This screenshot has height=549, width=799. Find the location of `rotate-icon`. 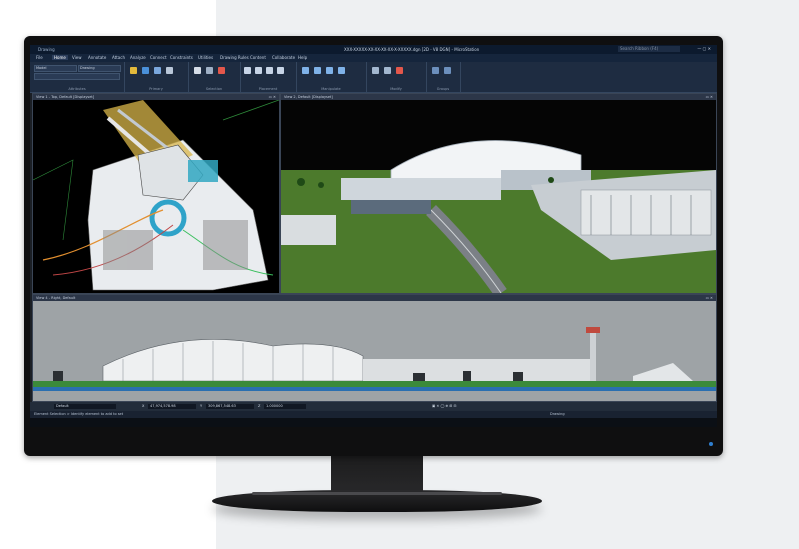

rotate-icon is located at coordinates (329, 70).